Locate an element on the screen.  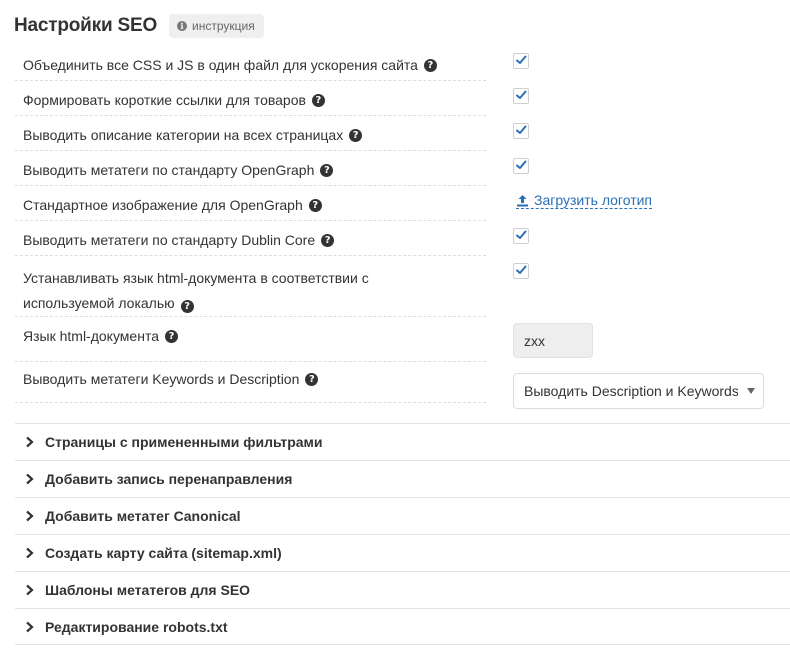
section-meta-templates: Шаблоны метатегов для SEO is located at coordinates (402, 589).